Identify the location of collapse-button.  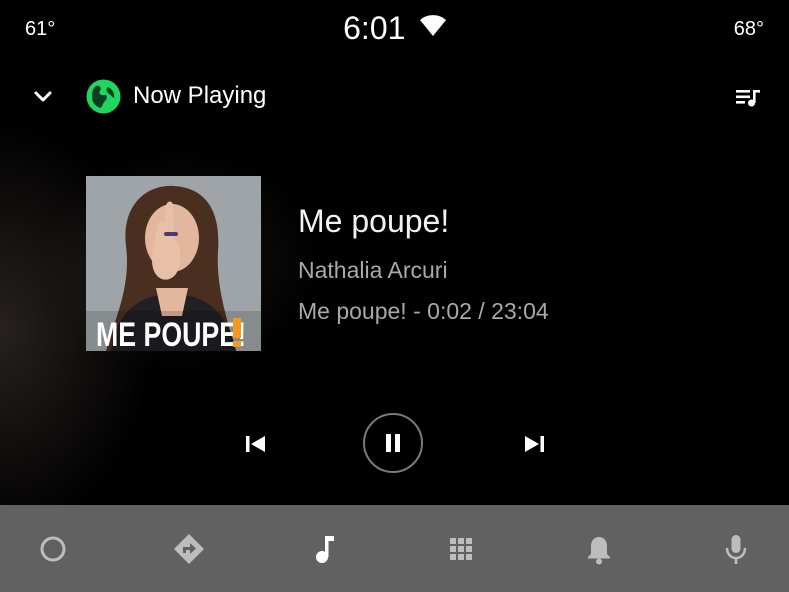
(43, 97).